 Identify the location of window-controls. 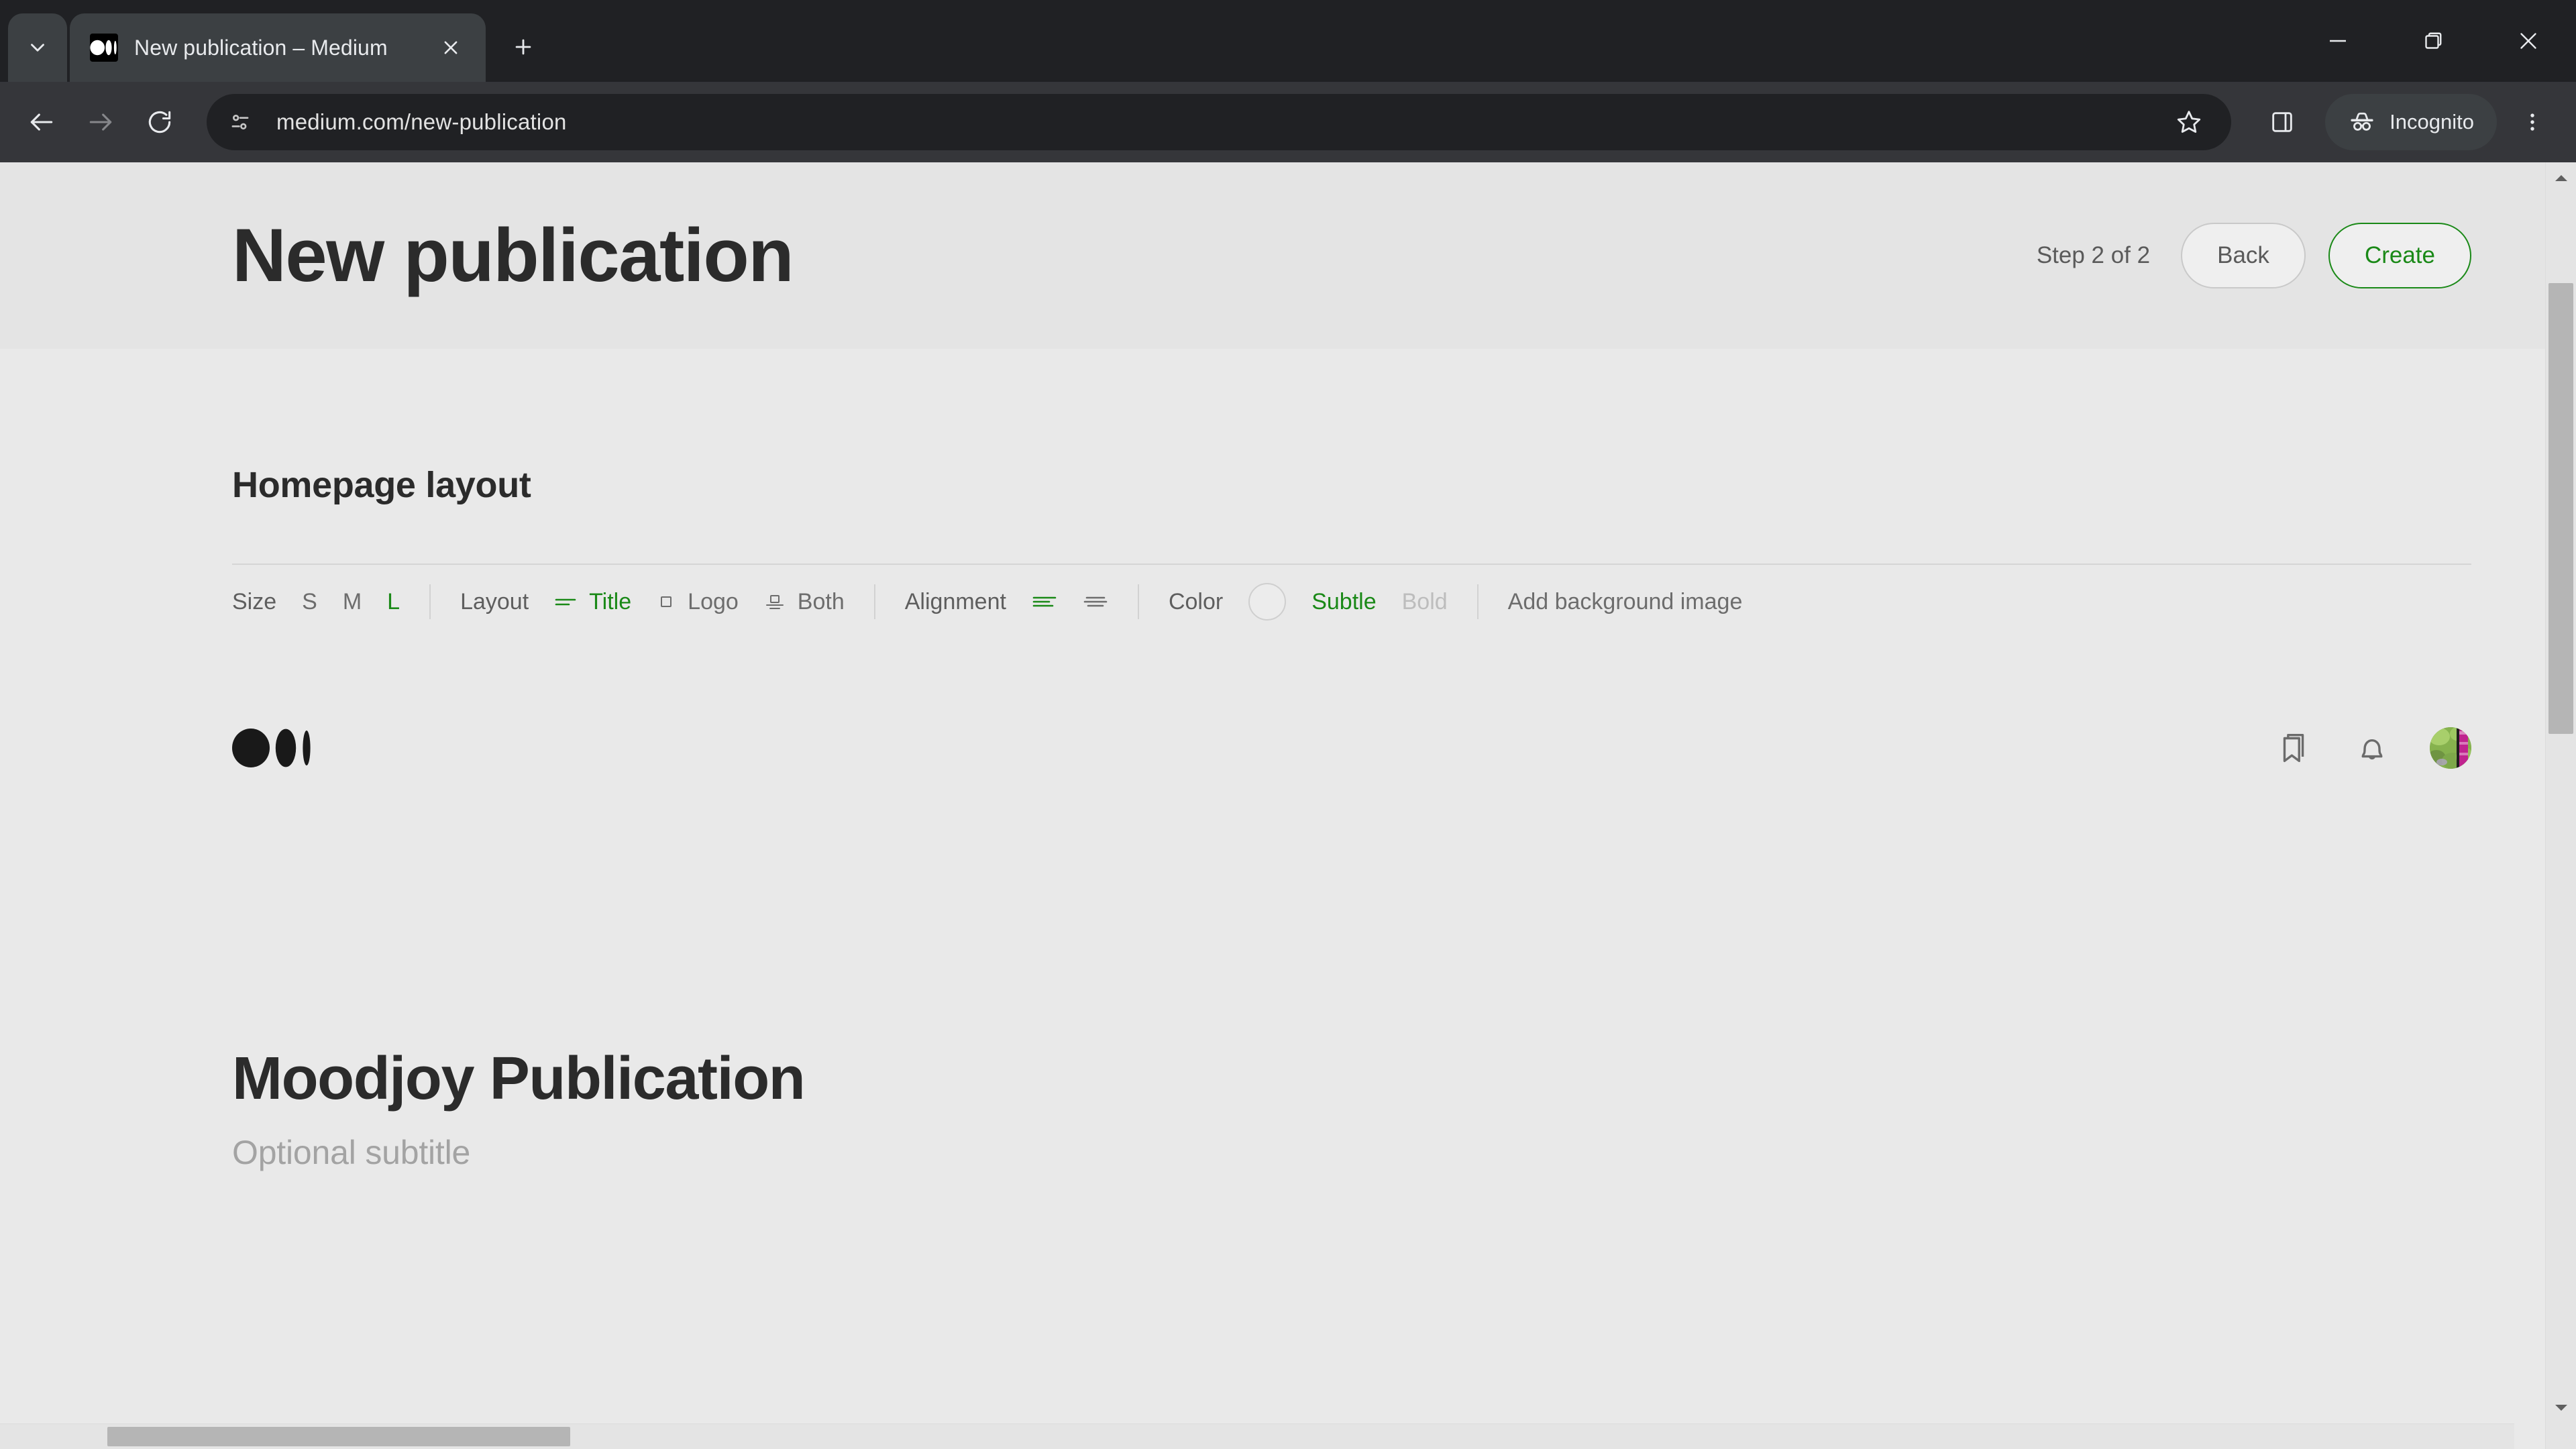
(2433, 41).